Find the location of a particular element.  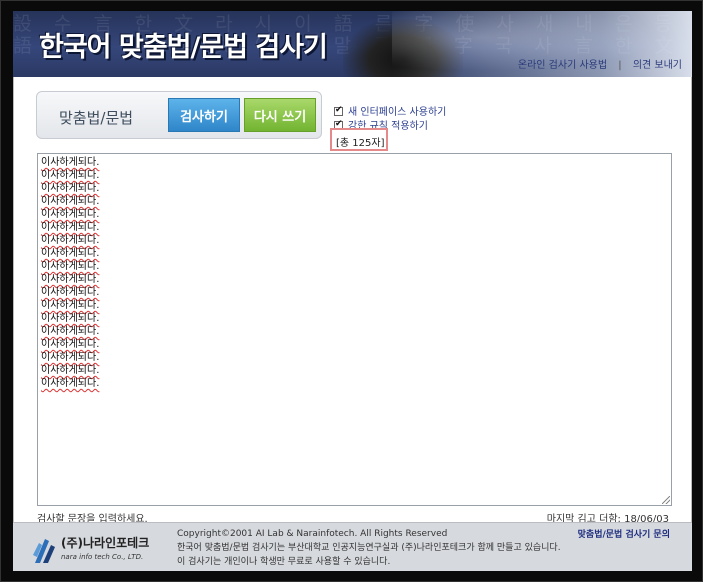

company-name: (주)나라인포테크 is located at coordinates (105, 543).